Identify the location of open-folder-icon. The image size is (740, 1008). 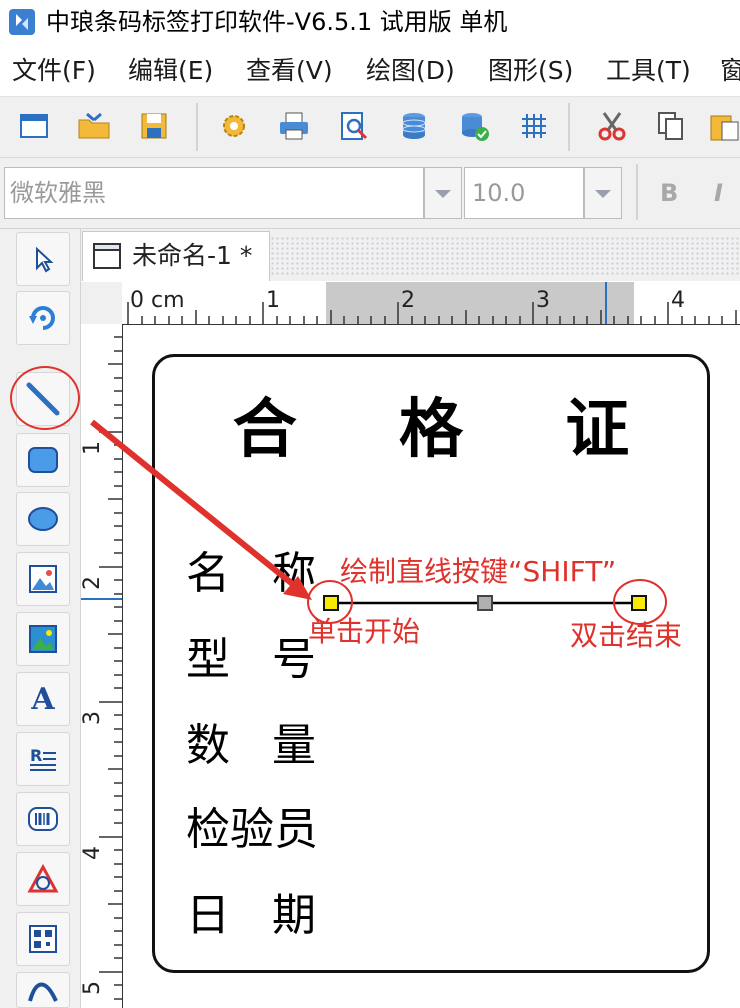
(94, 126).